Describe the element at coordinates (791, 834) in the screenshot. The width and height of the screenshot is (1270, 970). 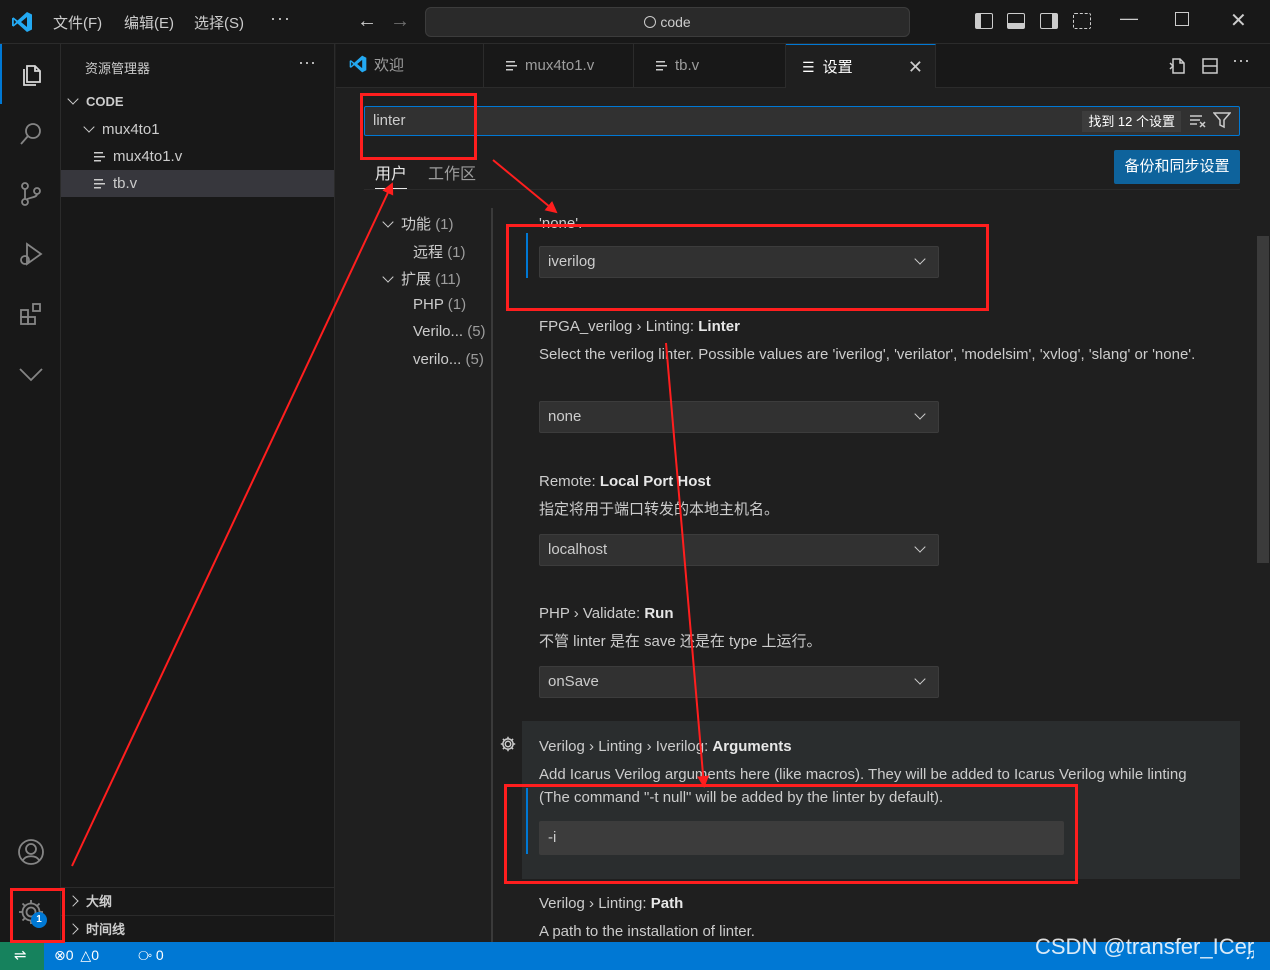
I see `annotation-box-arguments` at that location.